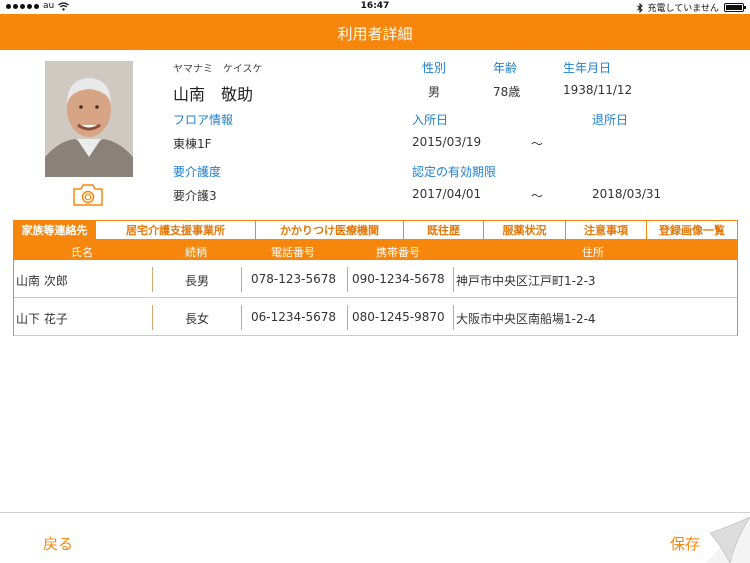 This screenshot has height=563, width=750. What do you see at coordinates (293, 252) in the screenshot?
I see `header-phone: 電話番号` at bounding box center [293, 252].